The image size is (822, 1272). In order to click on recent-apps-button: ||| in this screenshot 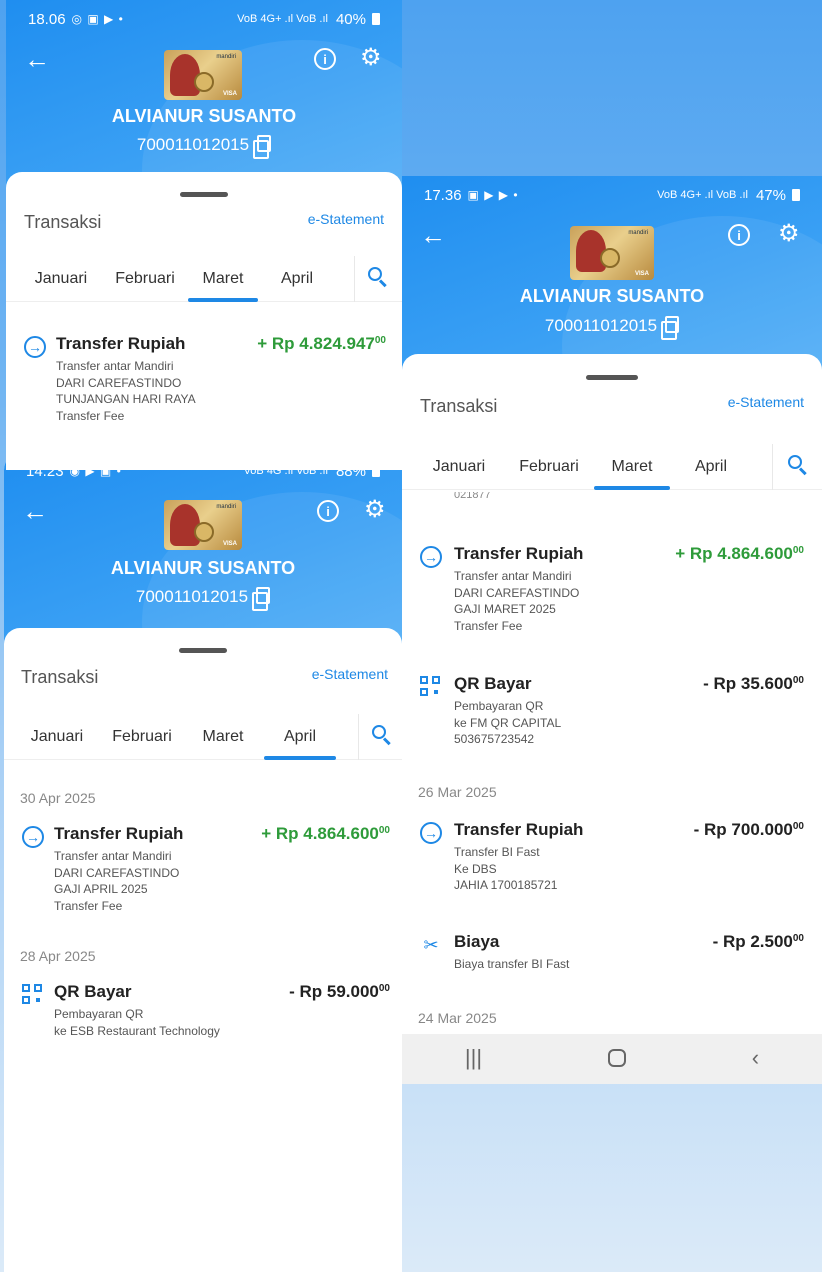, I will do `click(473, 1058)`.